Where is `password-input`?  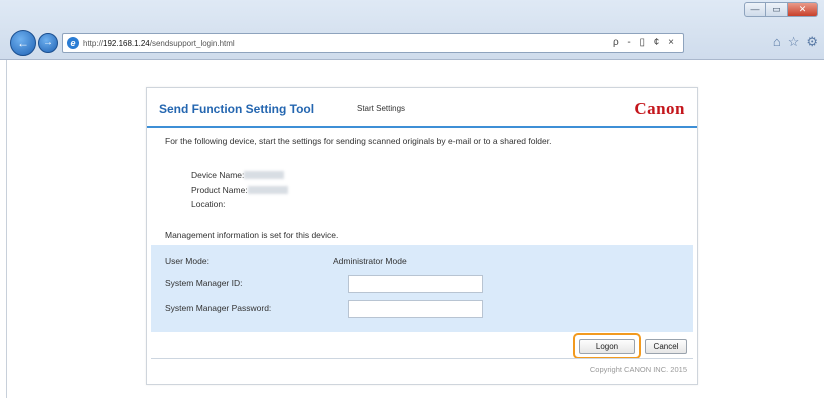
password-input is located at coordinates (415, 309).